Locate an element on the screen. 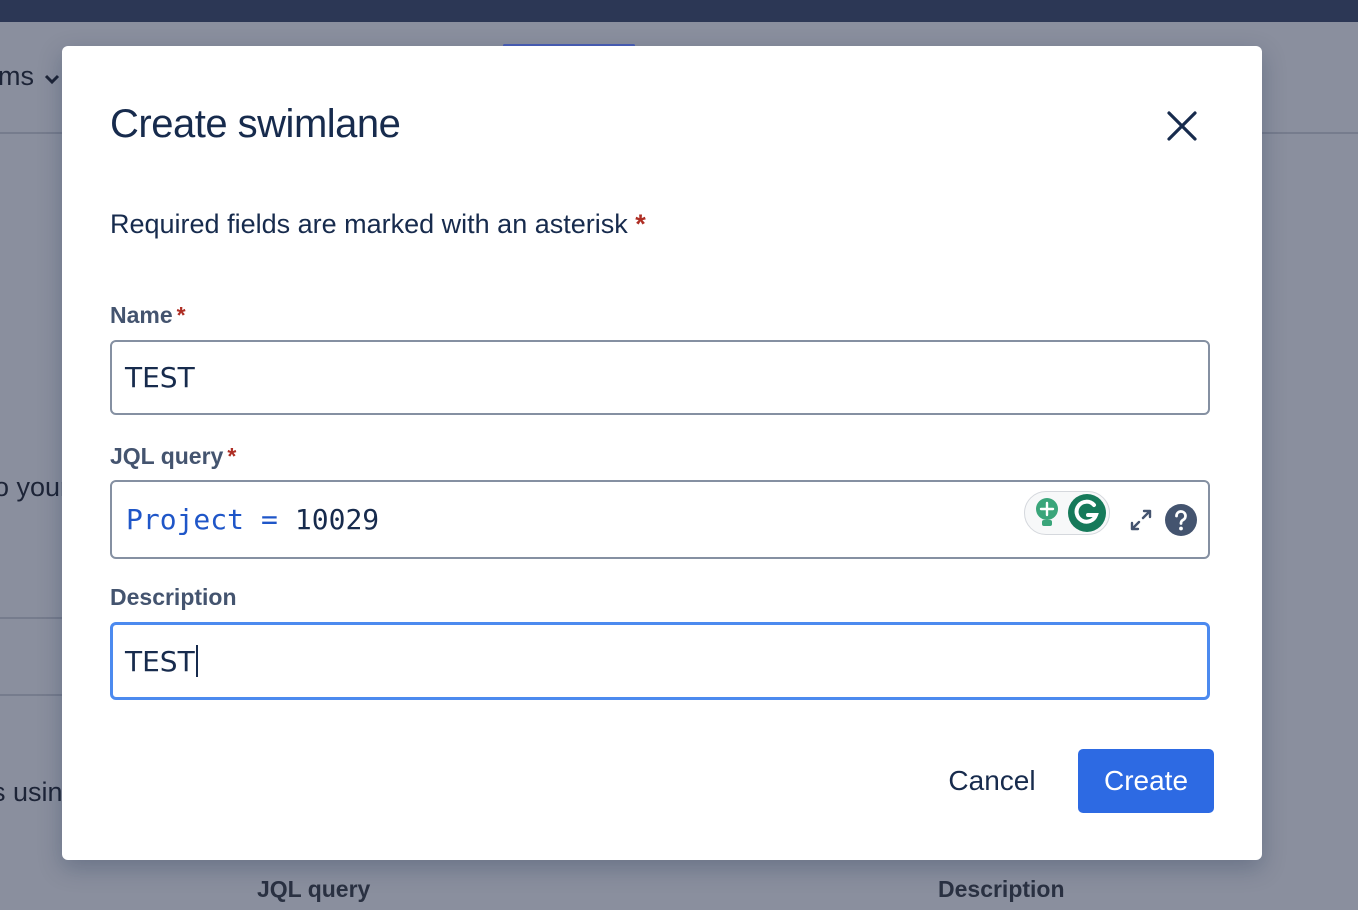 Image resolution: width=1358 pixels, height=910 pixels. close-button is located at coordinates (1182, 126).